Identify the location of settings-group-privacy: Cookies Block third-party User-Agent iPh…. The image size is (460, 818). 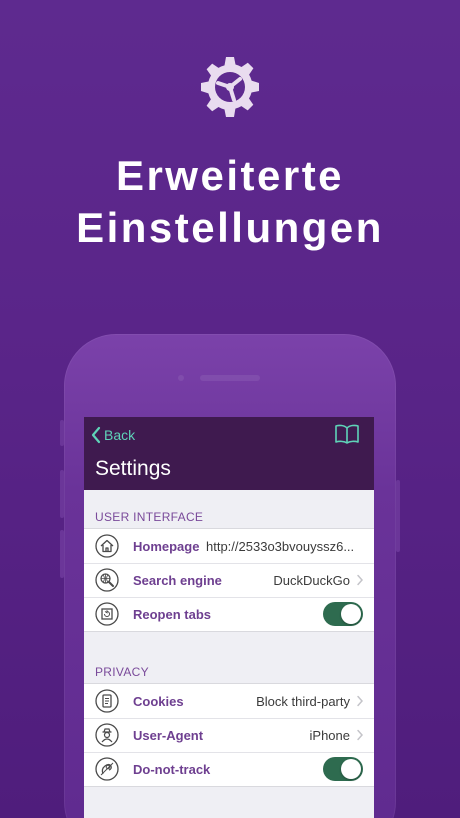
(229, 735).